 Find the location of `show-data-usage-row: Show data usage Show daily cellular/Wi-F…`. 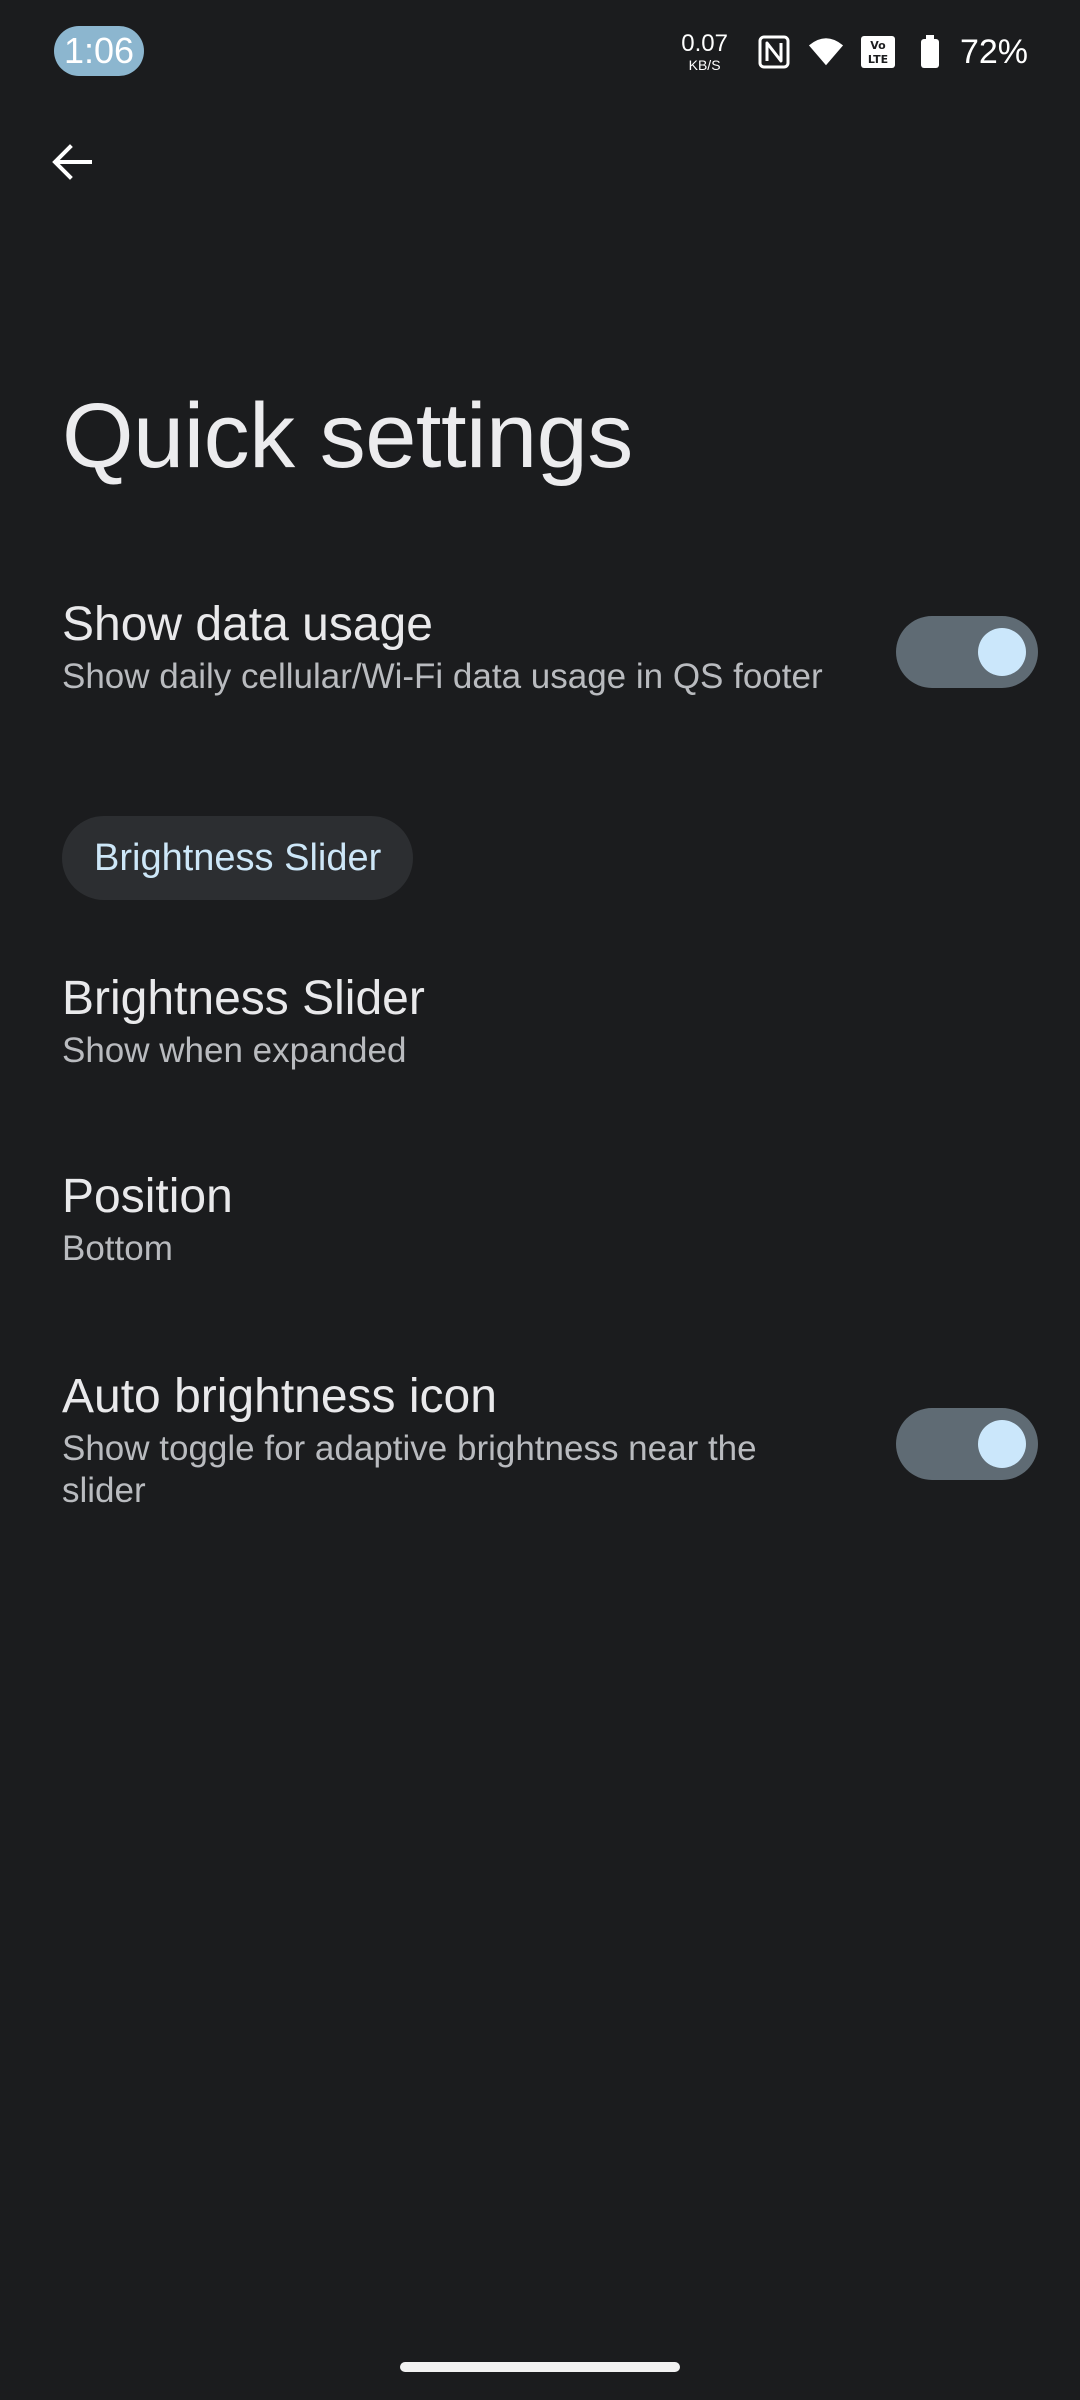

show-data-usage-row: Show data usage Show daily cellular/Wi-F… is located at coordinates (540, 651).